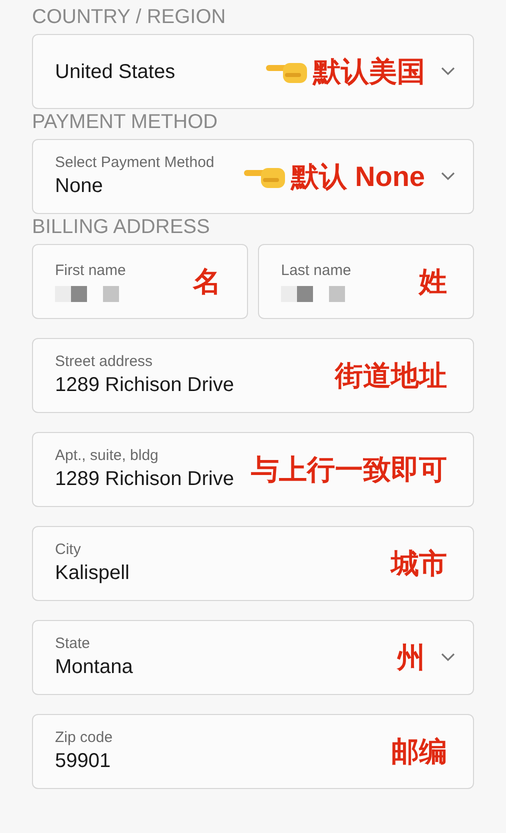 The height and width of the screenshot is (833, 506). Describe the element at coordinates (94, 667) in the screenshot. I see `field-value: Montana` at that location.